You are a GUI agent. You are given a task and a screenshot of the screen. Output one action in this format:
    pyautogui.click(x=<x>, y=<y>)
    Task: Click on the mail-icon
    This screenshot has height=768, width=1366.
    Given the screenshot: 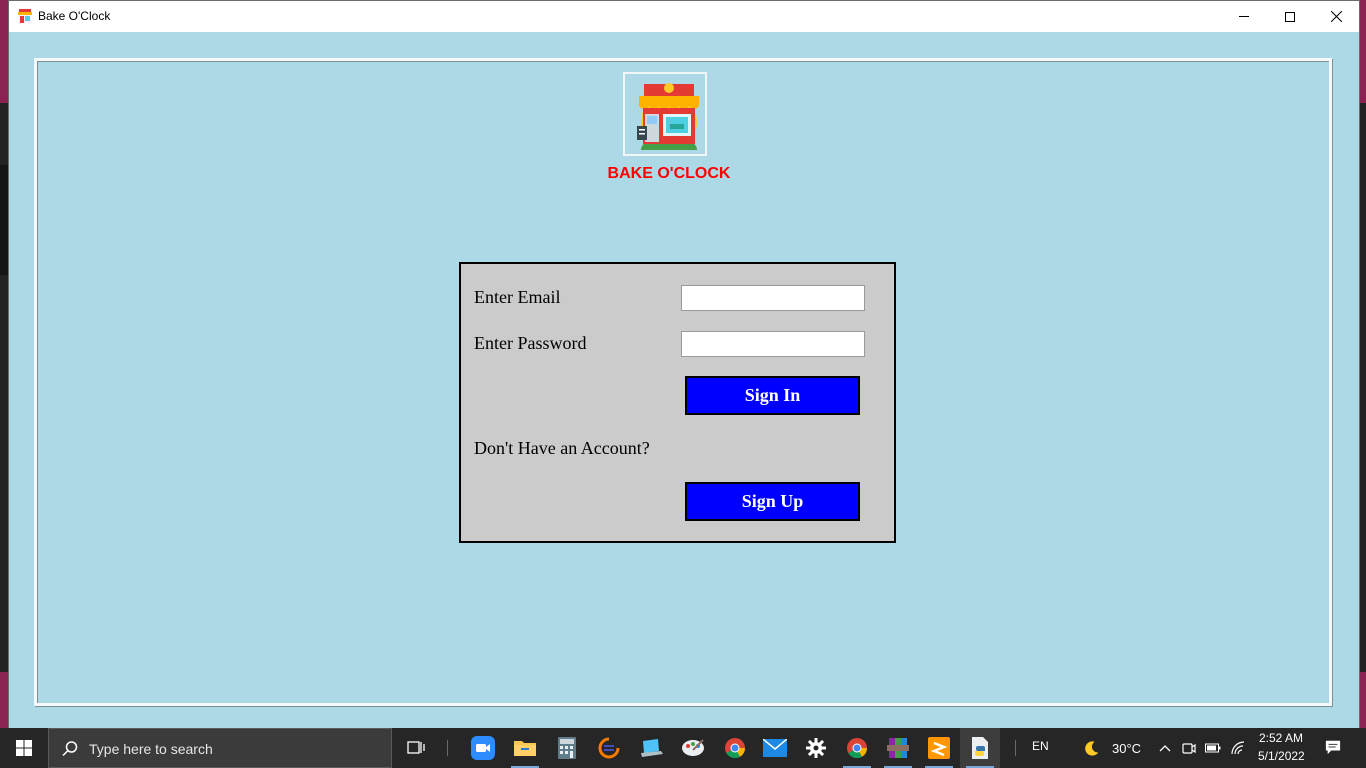 What is the action you would take?
    pyautogui.click(x=775, y=748)
    